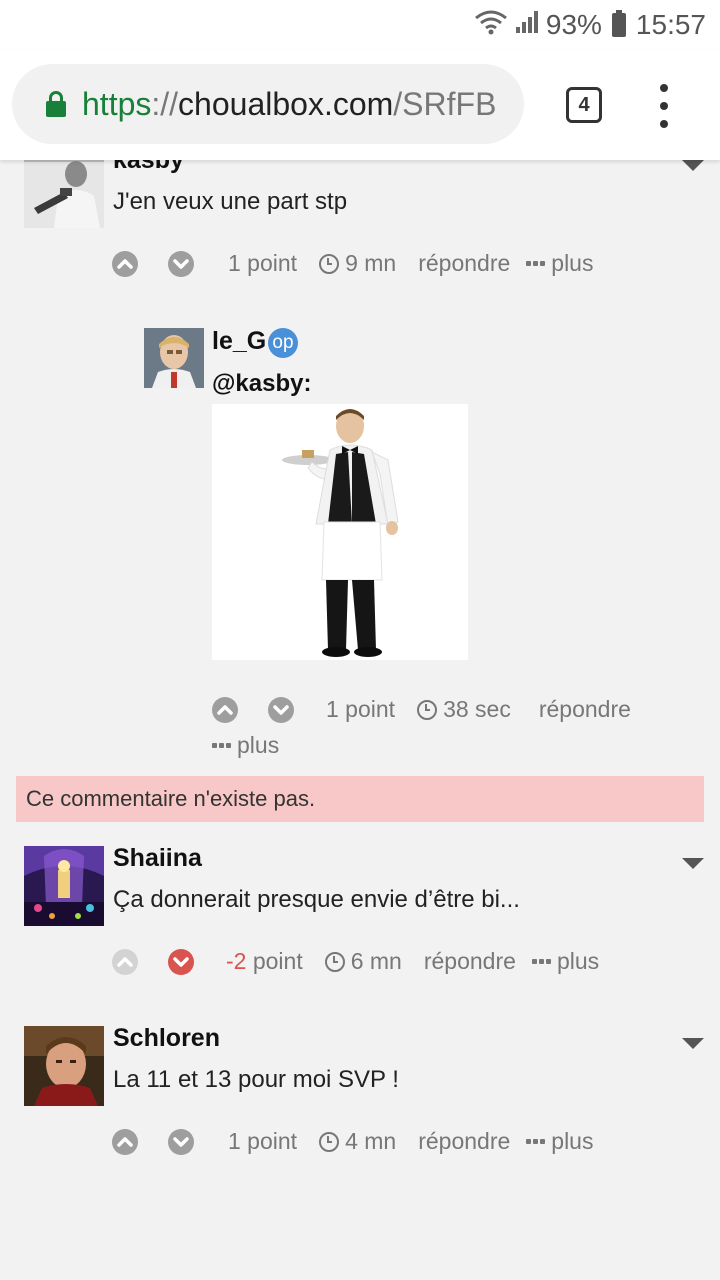  Describe the element at coordinates (527, 25) in the screenshot. I see `signal-icon` at that location.